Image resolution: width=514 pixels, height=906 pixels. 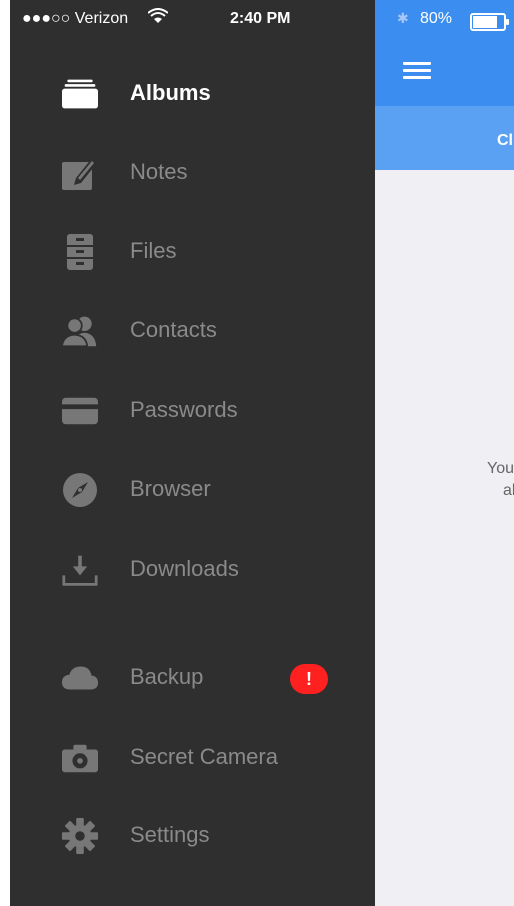 What do you see at coordinates (403, 18) in the screenshot?
I see `bluetooth-icon: ✱` at bounding box center [403, 18].